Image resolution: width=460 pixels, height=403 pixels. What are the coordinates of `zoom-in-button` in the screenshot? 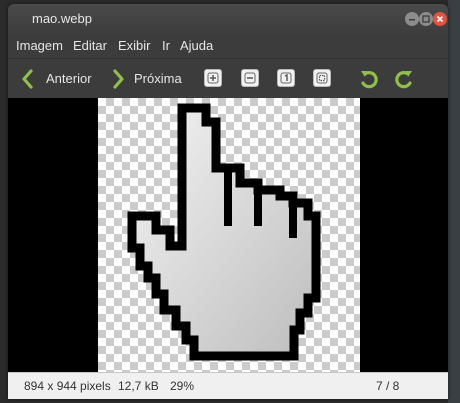 It's located at (213, 78).